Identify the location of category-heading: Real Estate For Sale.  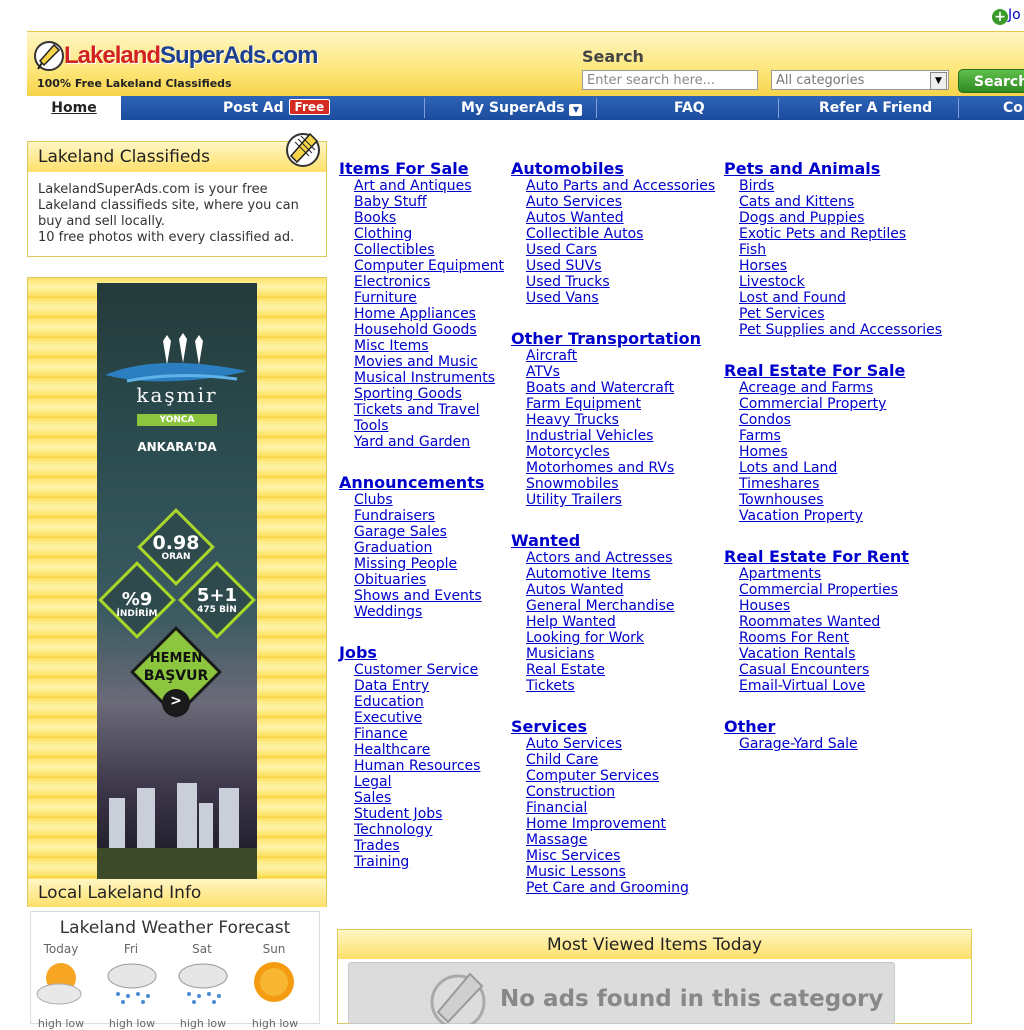
(814, 370).